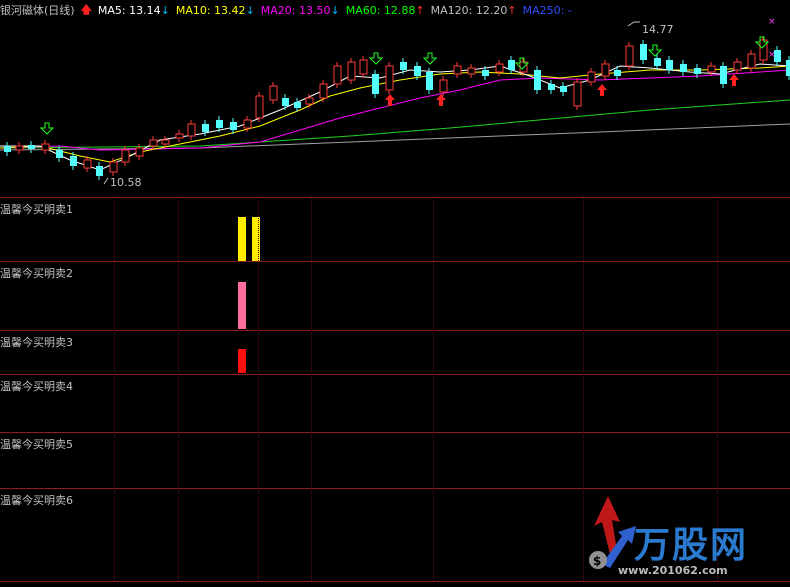  What do you see at coordinates (36, 342) in the screenshot?
I see `indicator-label: 温馨今买明卖3` at bounding box center [36, 342].